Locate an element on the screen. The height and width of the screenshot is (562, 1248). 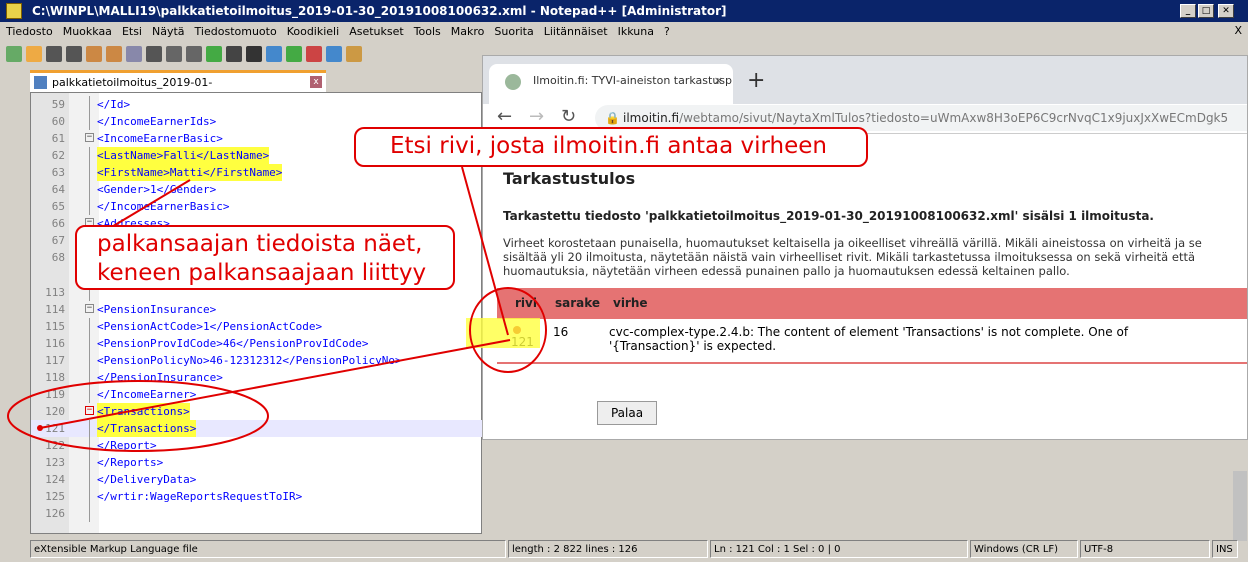
code-line: 126 is located at coordinates (257, 513).